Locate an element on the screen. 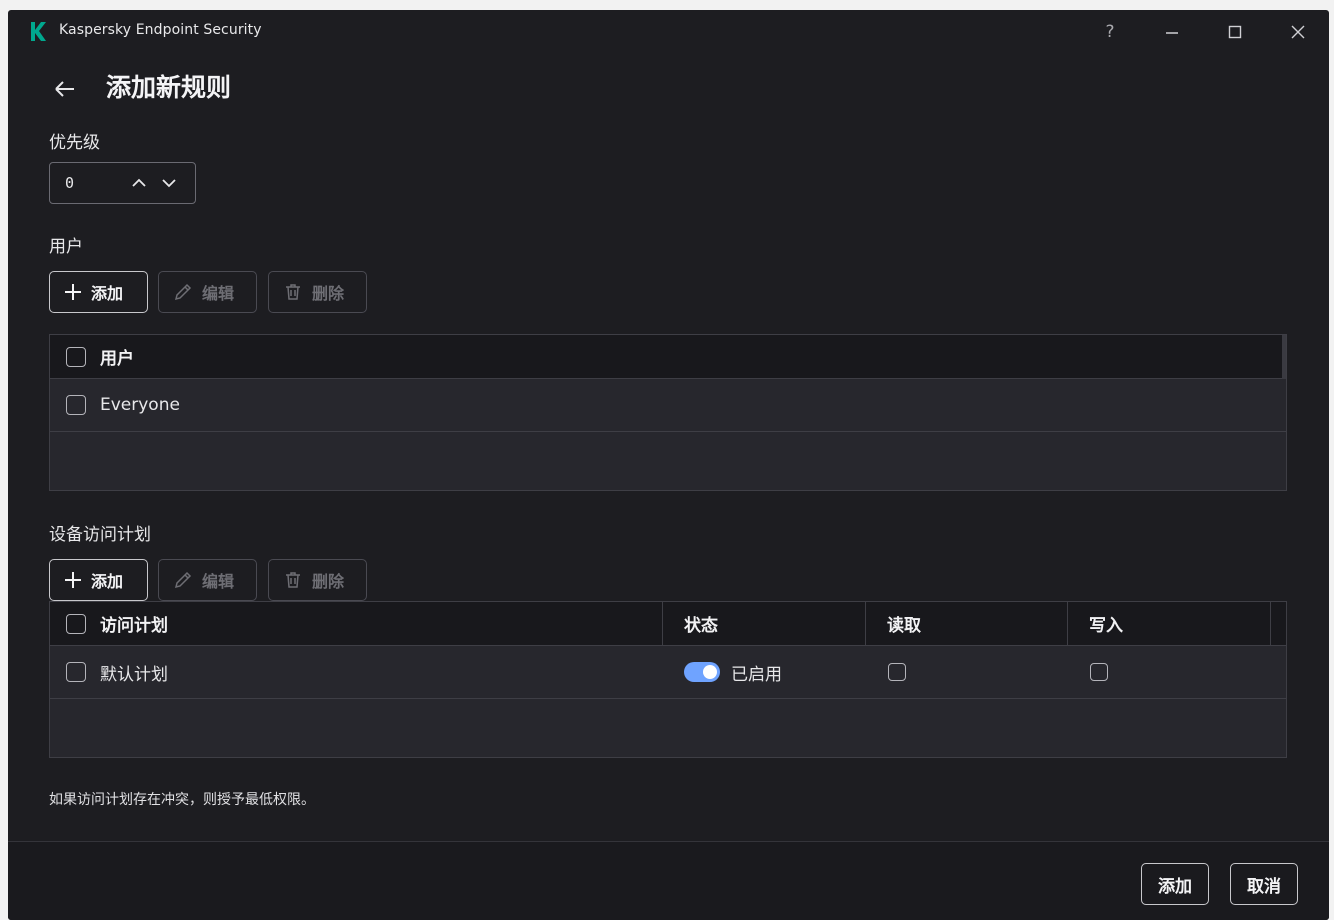 The image size is (1334, 920). status-text: 已启用 is located at coordinates (756, 674).